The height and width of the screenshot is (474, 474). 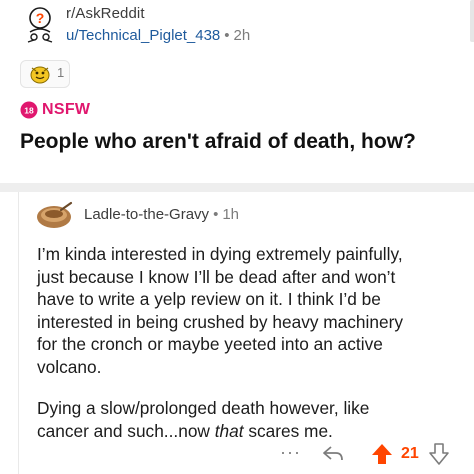 I want to click on comment-text: cancer and such...now, so click(x=126, y=430).